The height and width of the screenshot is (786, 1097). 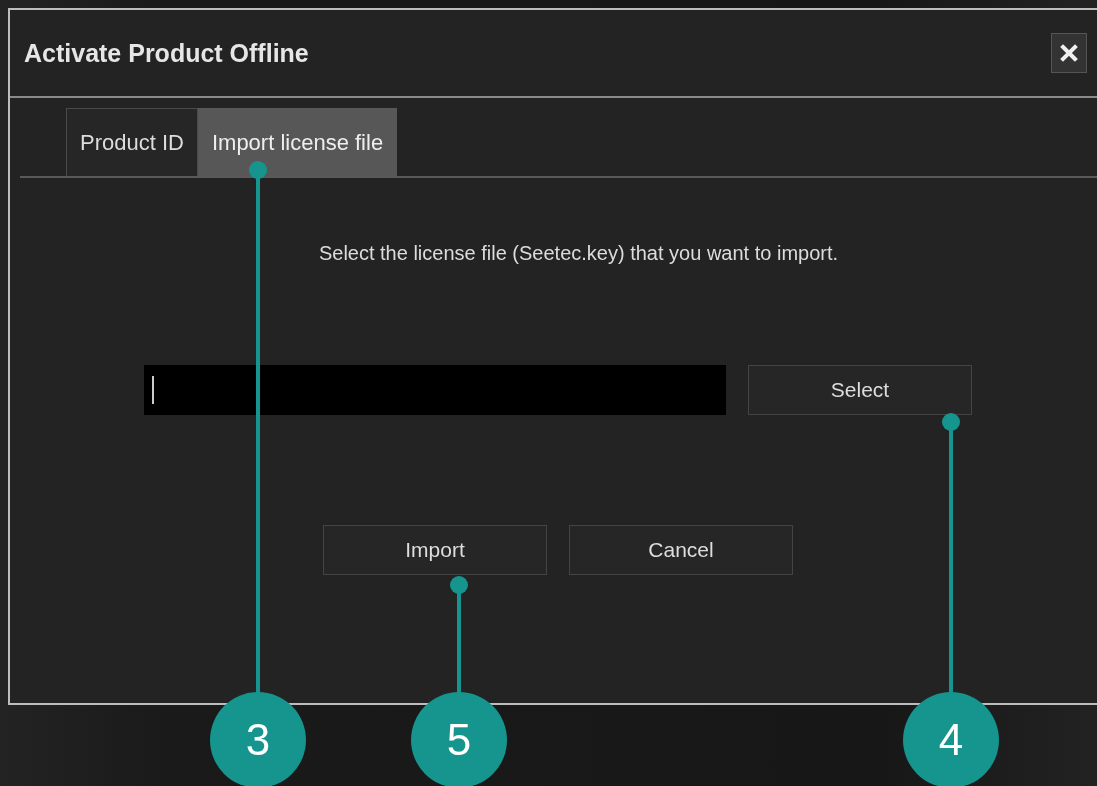 I want to click on tab: Import license file, so click(x=297, y=142).